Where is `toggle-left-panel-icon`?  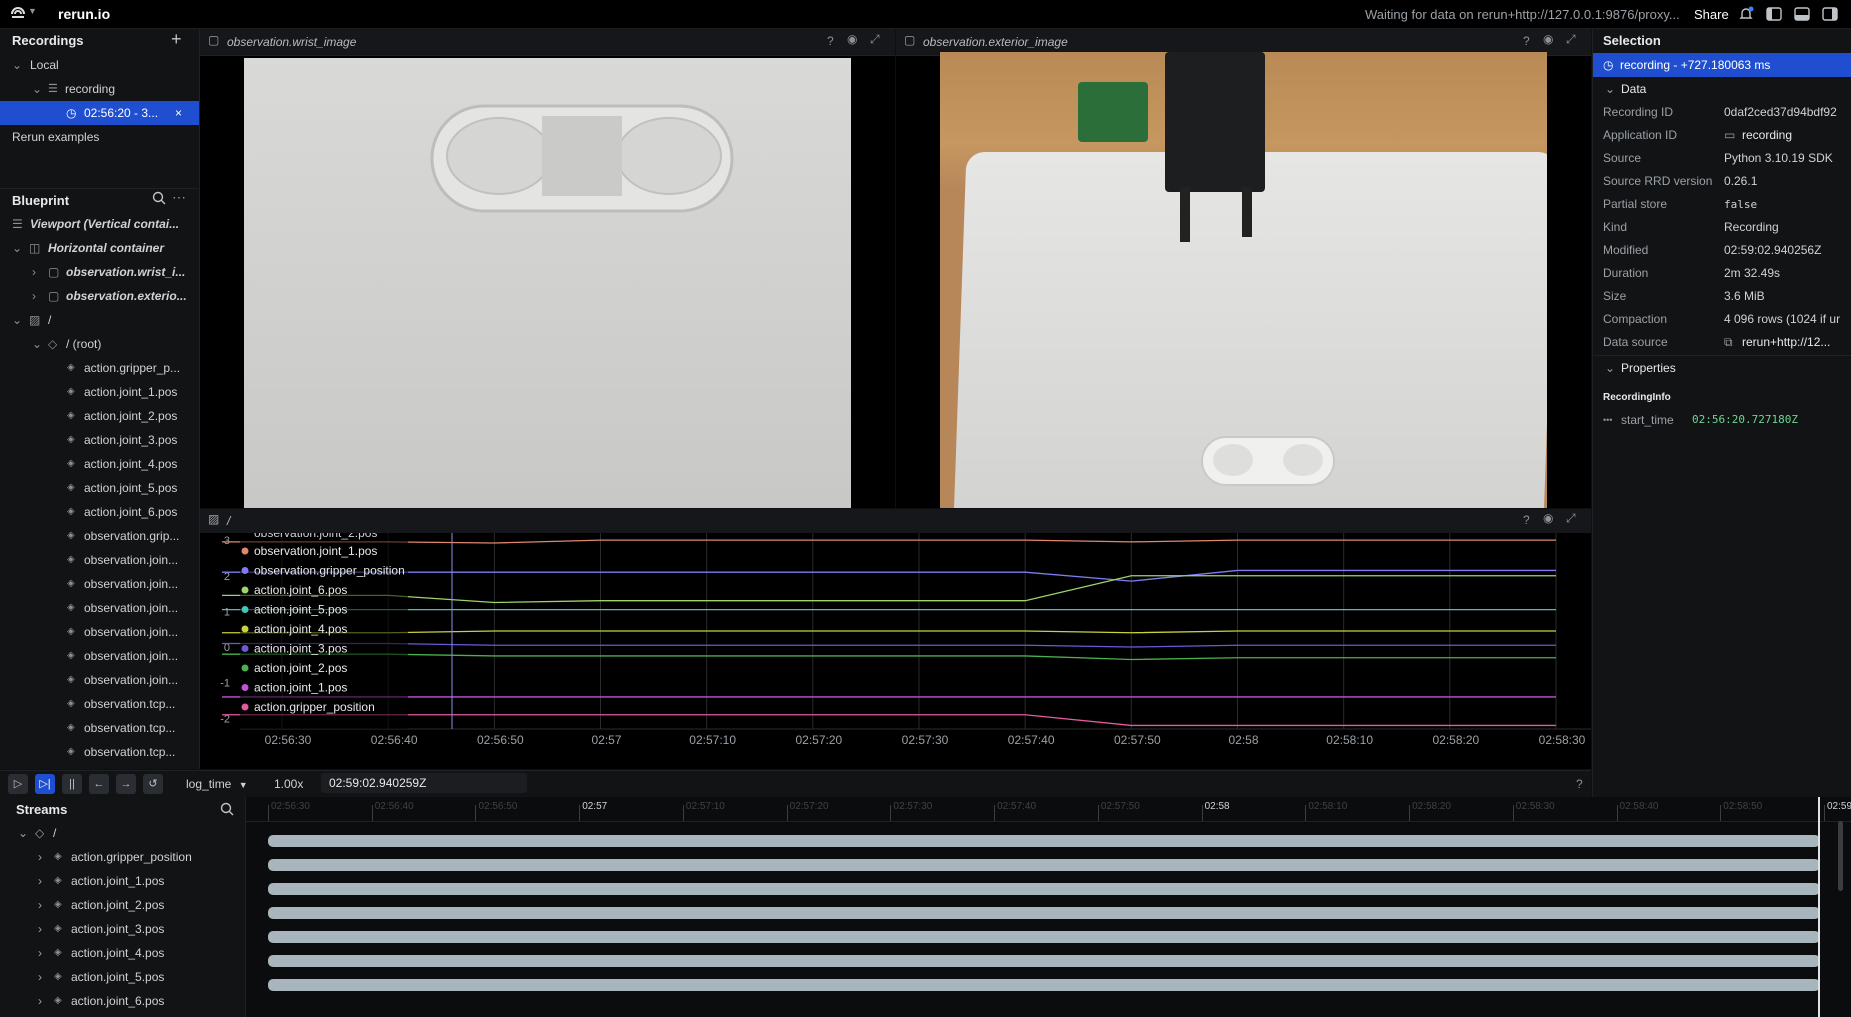
toggle-left-panel-icon is located at coordinates (1774, 15).